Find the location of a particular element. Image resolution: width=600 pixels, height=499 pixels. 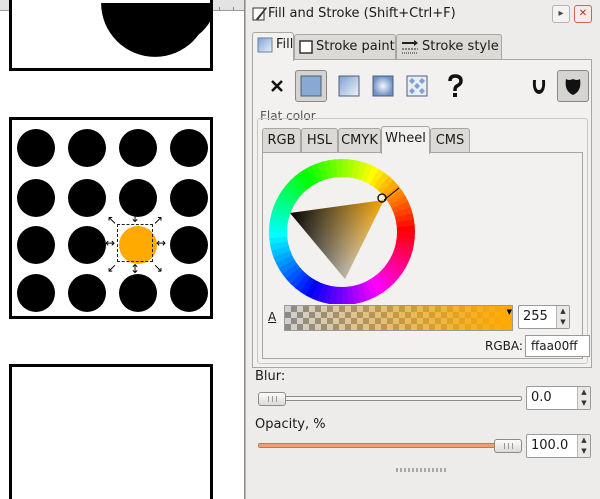

resize-handle-nw-icon: ↖ is located at coordinates (112, 220).